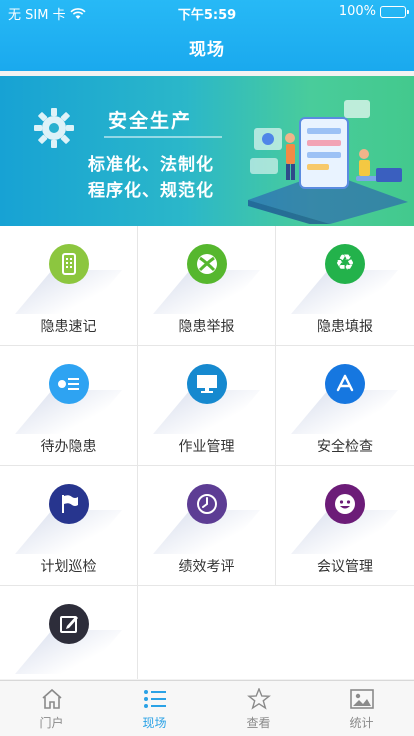  What do you see at coordinates (68, 327) in the screenshot?
I see `grid-item-label: 隐患速记` at bounding box center [68, 327].